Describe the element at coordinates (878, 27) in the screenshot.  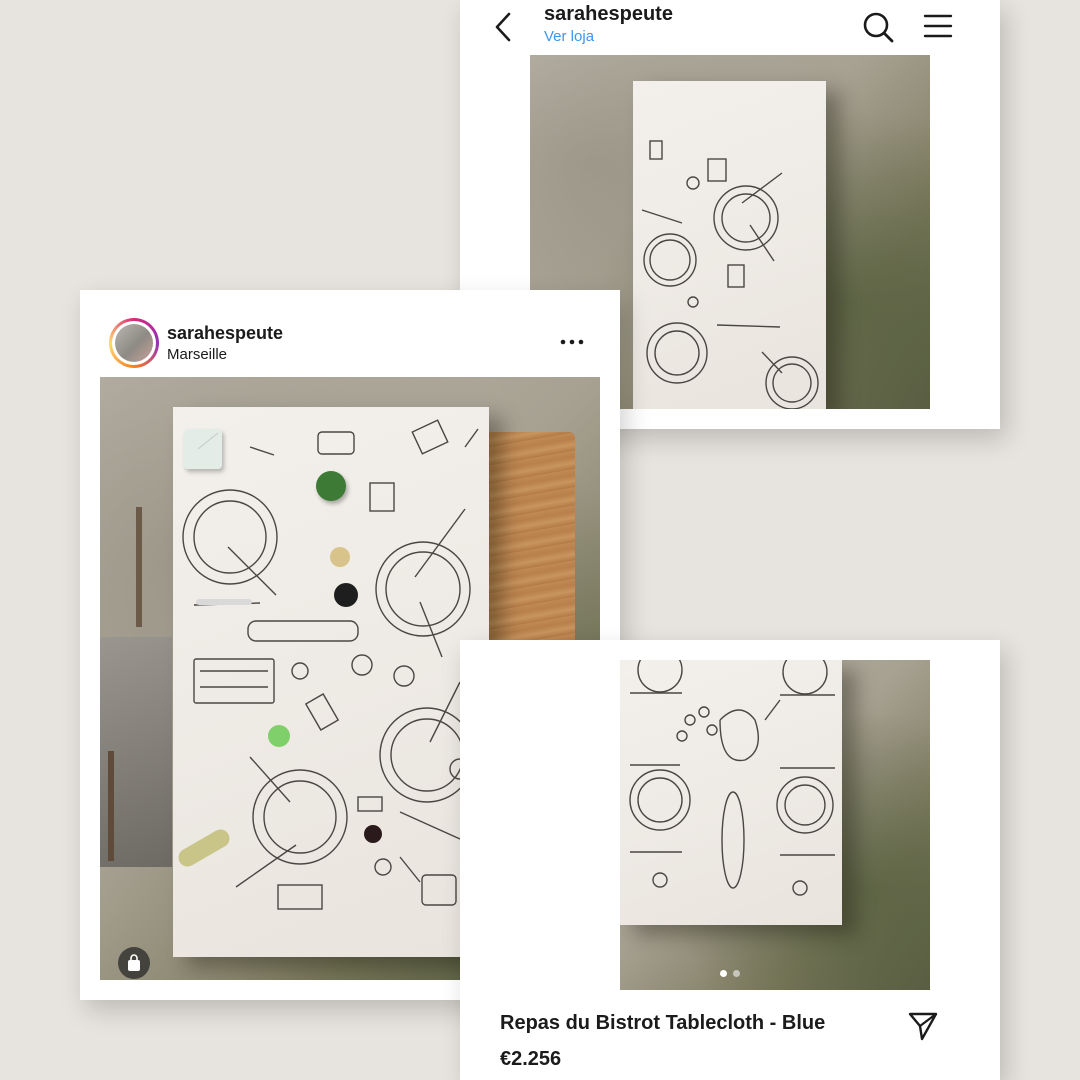
I see `search-icon` at that location.